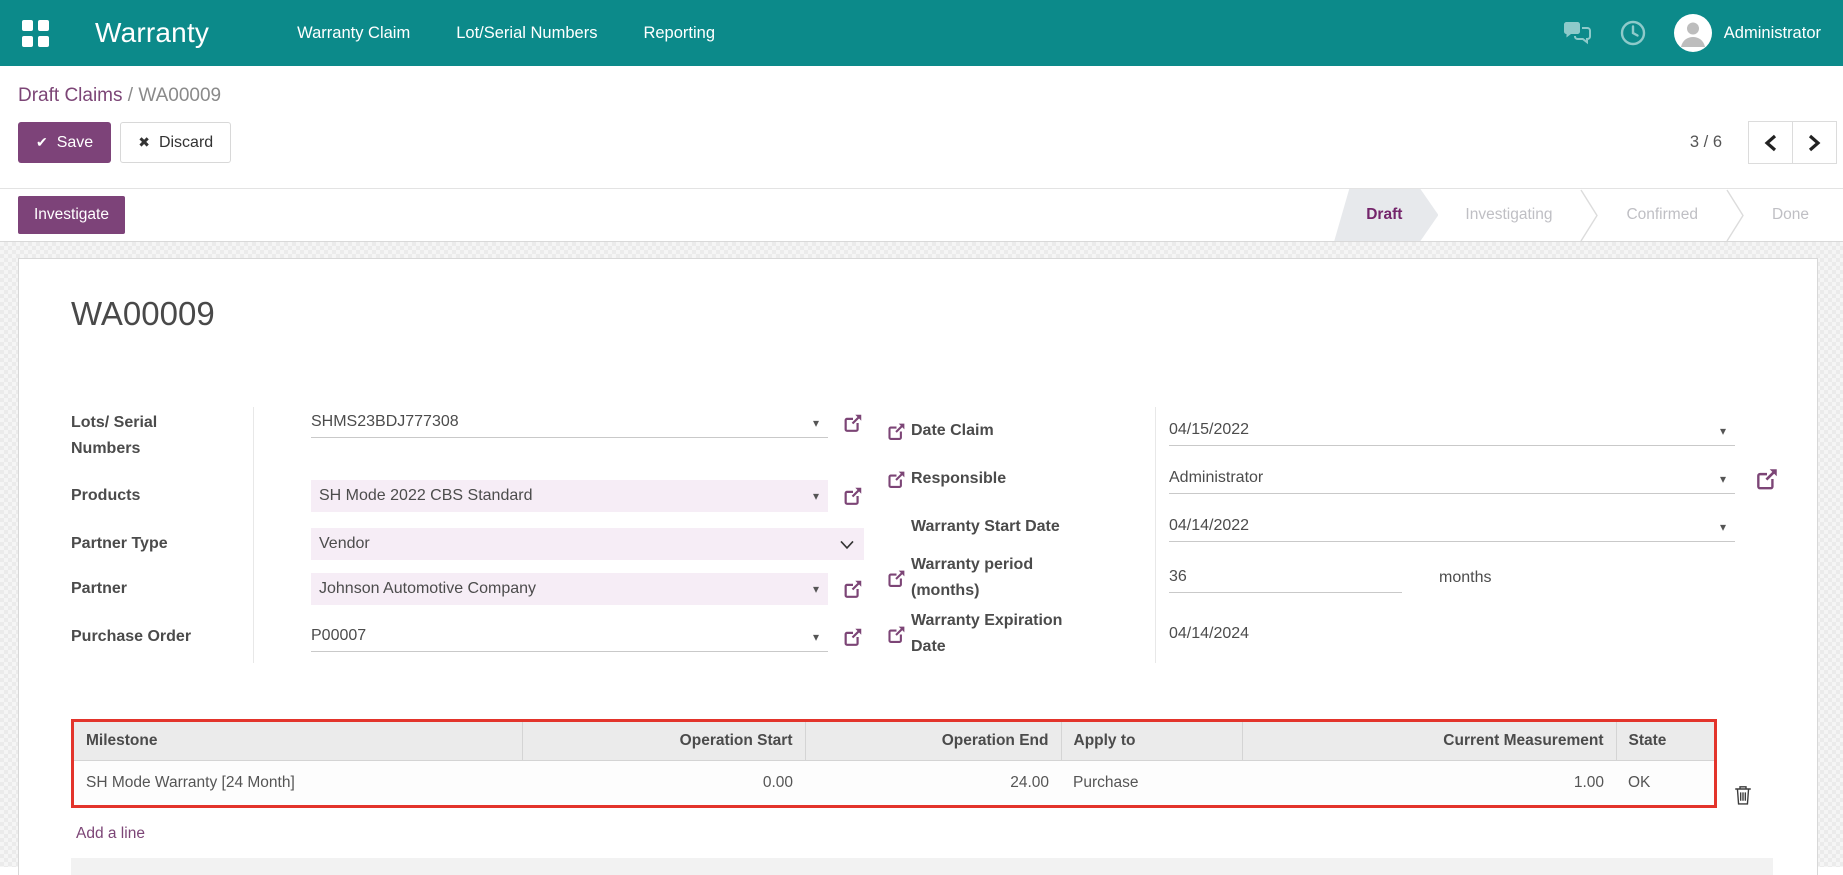 This screenshot has height=875, width=1843. What do you see at coordinates (569, 496) in the screenshot?
I see `products-input: SH Mode 2022 CBS Standard` at bounding box center [569, 496].